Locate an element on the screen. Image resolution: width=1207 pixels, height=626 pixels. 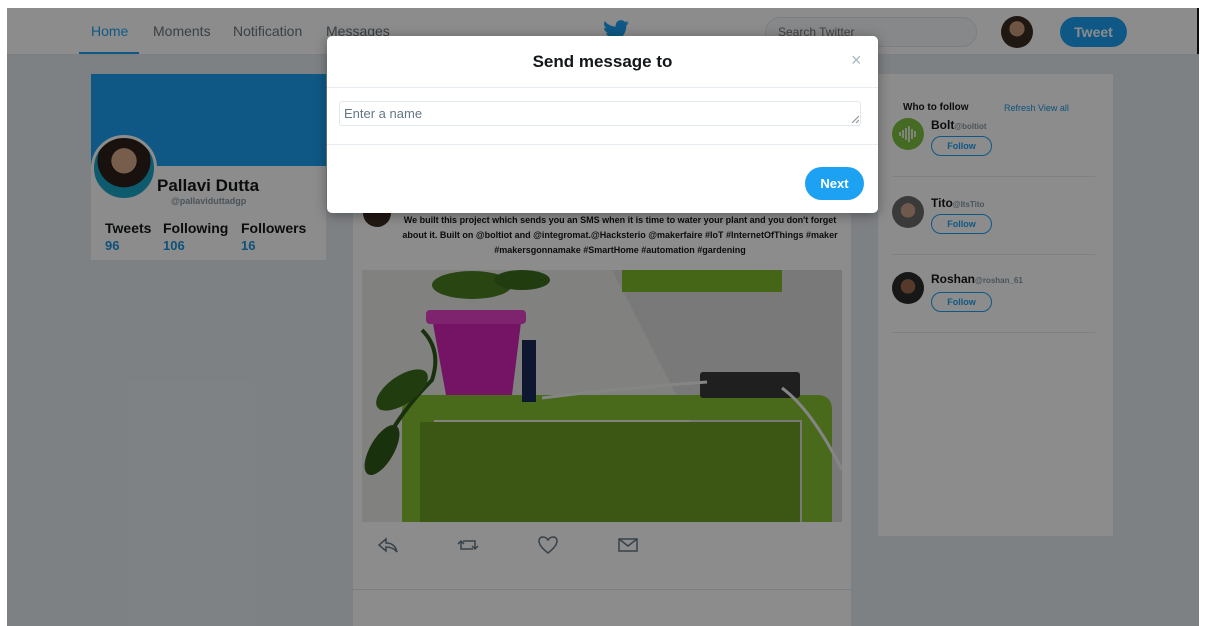
dialog-title: Send message to is located at coordinates (602, 61).